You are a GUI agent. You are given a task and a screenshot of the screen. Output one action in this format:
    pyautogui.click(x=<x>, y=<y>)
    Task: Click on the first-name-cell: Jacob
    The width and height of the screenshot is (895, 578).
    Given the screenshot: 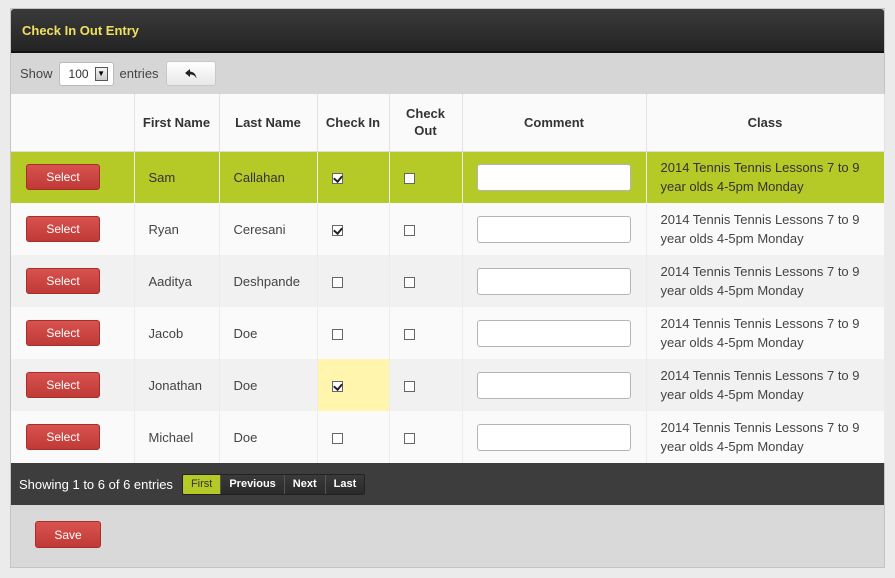 What is the action you would take?
    pyautogui.click(x=177, y=333)
    